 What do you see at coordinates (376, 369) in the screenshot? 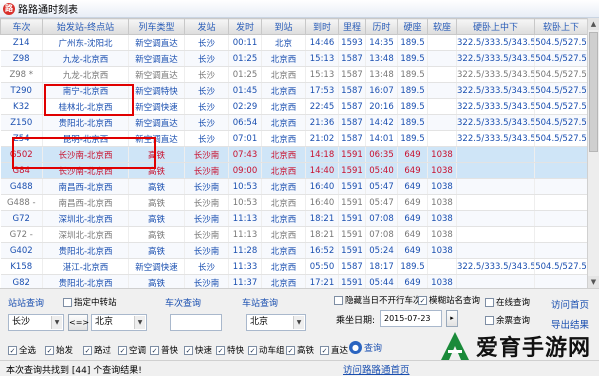
I see `homepage-link: 访问路路通首页` at bounding box center [376, 369].